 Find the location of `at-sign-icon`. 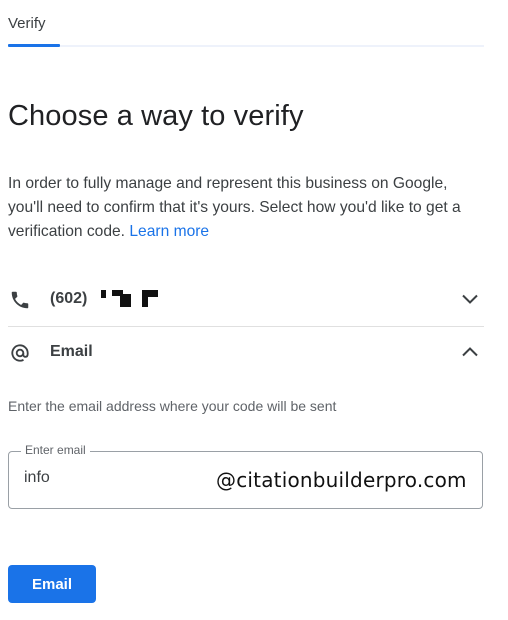

at-sign-icon is located at coordinates (20, 353).